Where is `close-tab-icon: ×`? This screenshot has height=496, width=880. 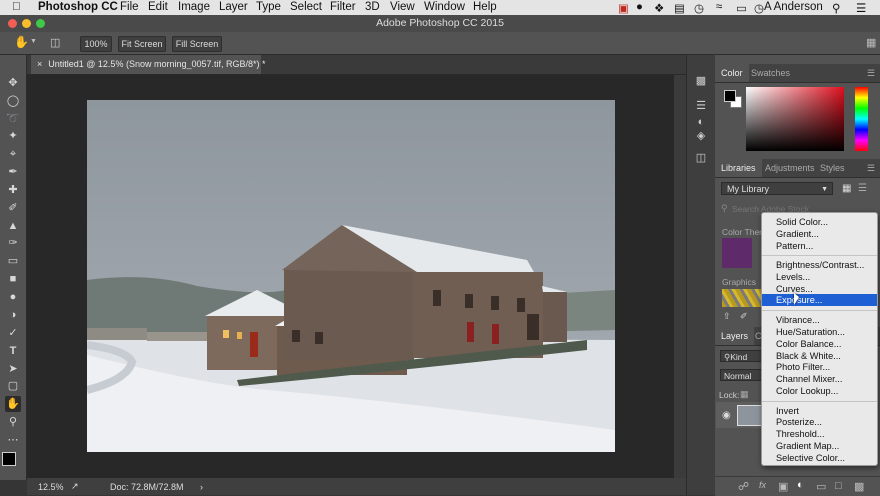 close-tab-icon: × is located at coordinates (39, 64).